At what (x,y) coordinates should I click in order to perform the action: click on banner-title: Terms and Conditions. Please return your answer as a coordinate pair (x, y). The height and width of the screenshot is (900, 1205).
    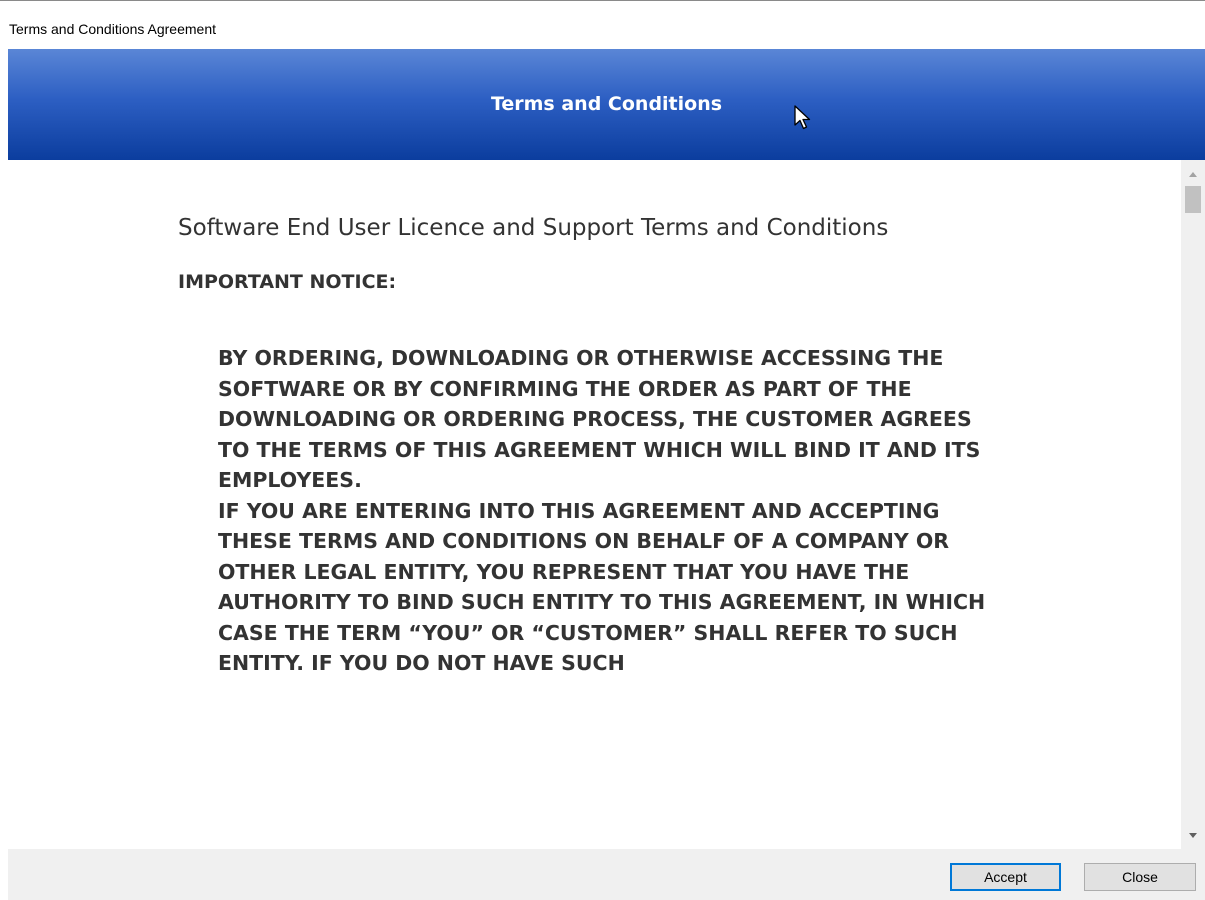
    Looking at the image, I should click on (606, 104).